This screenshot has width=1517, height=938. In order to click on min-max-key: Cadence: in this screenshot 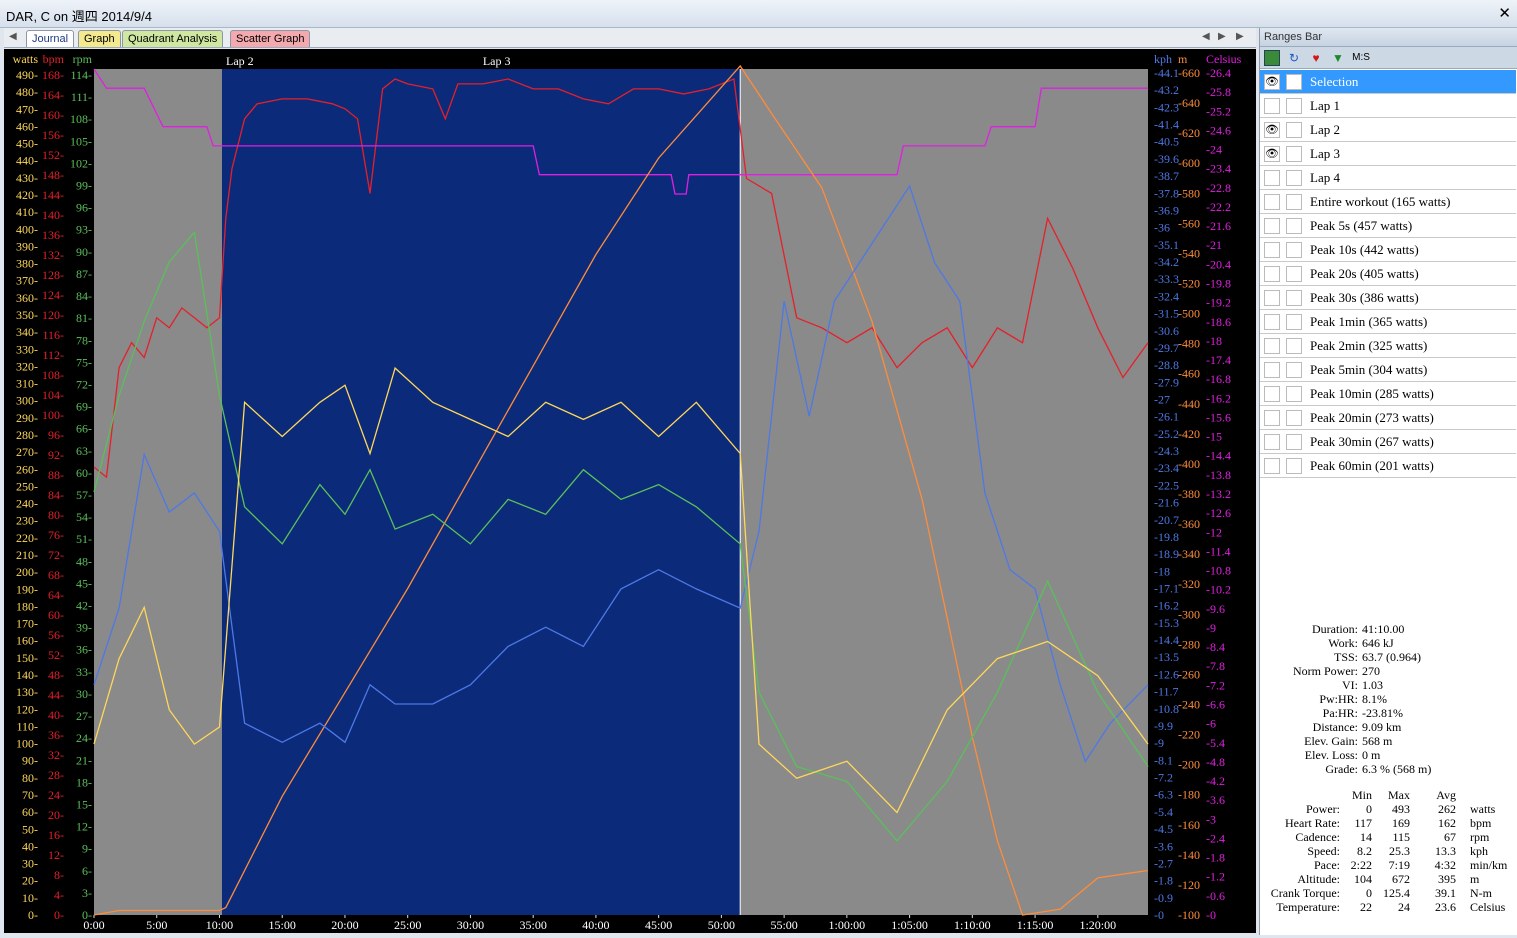, I will do `click(1317, 837)`.